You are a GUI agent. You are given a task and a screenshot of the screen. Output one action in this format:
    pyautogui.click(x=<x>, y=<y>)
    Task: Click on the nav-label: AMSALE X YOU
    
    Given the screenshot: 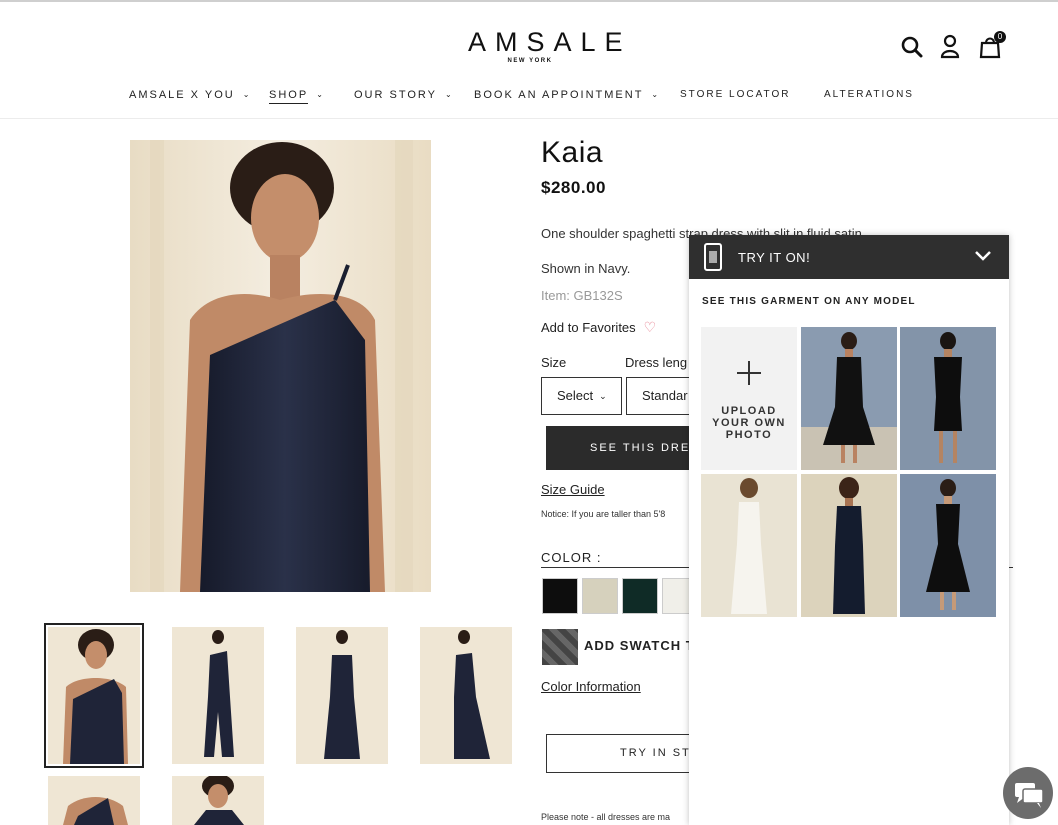 What is the action you would take?
    pyautogui.click(x=182, y=95)
    